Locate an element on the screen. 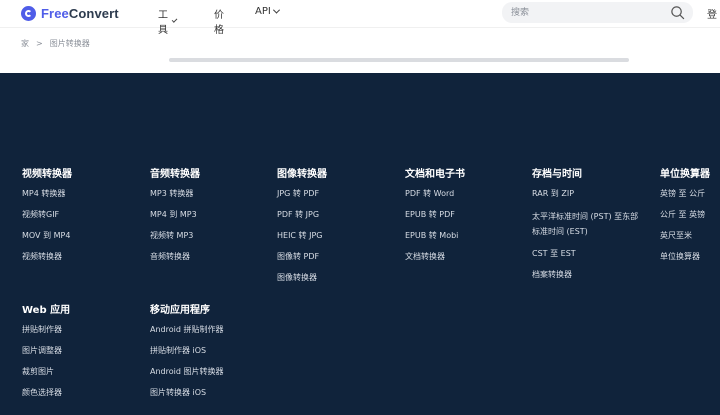  footer-link: Android 拼贴制作器 is located at coordinates (186, 330).